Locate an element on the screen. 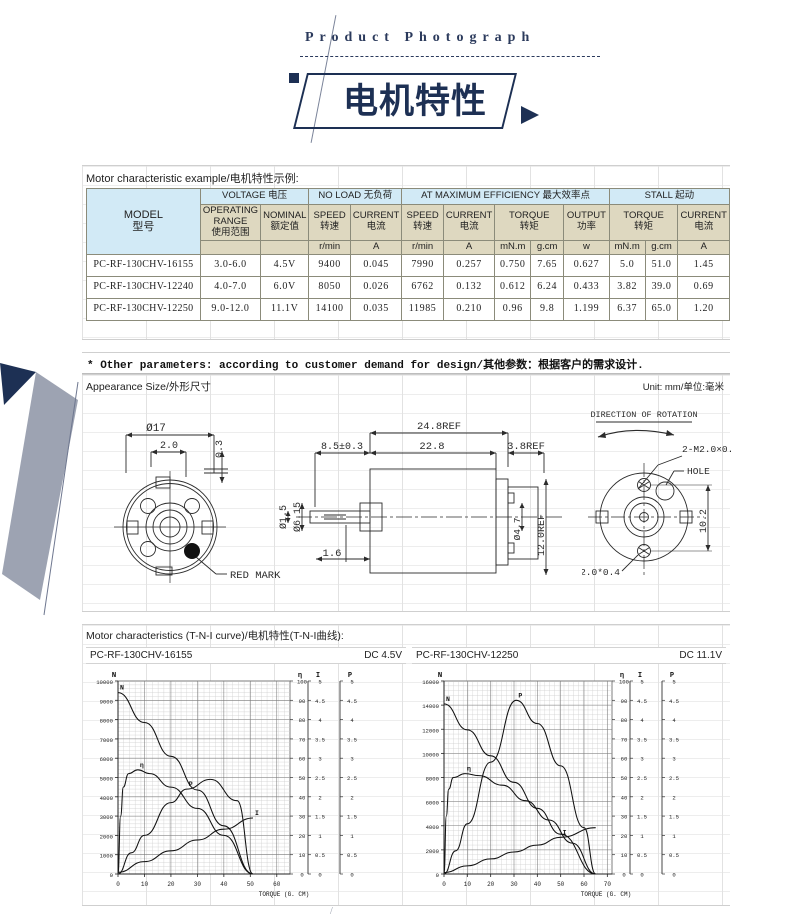 Image resolution: width=807 pixels, height=919 pixels. secondary-tick-label: 40 is located at coordinates (302, 797).